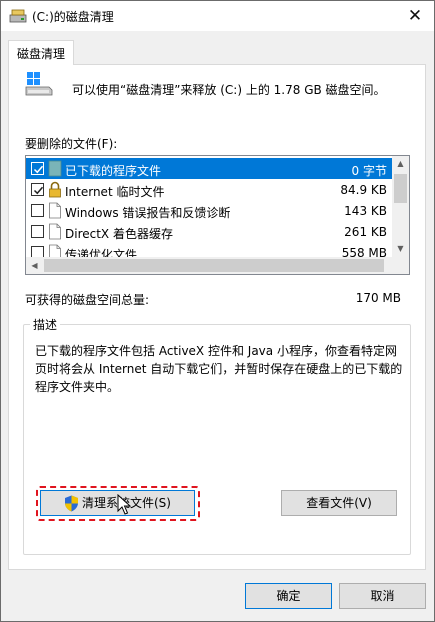 The width and height of the screenshot is (435, 622). I want to click on vertical-scrollbar: ▲ ▼, so click(400, 206).